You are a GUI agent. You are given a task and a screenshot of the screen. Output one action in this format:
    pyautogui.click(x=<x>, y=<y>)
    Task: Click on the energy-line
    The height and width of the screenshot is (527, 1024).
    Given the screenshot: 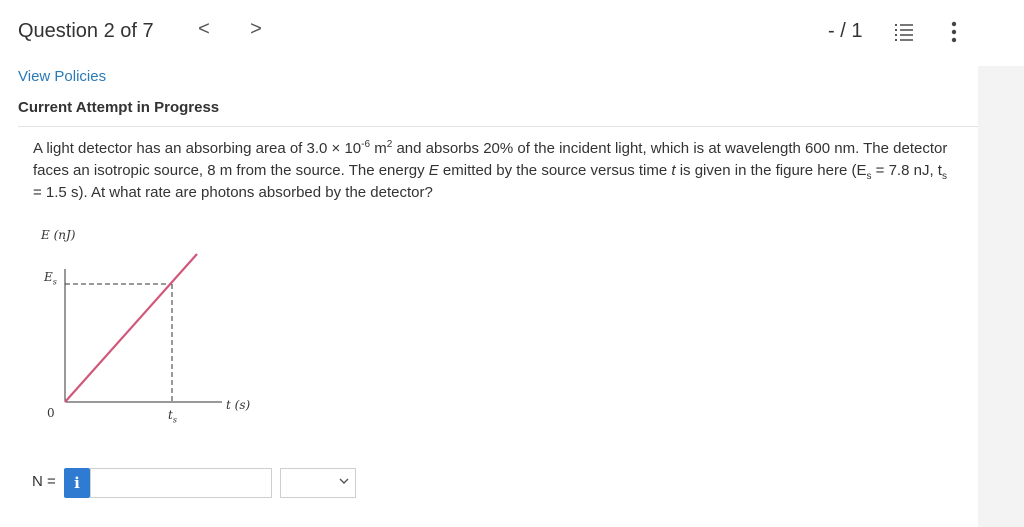 What is the action you would take?
    pyautogui.click(x=131, y=328)
    